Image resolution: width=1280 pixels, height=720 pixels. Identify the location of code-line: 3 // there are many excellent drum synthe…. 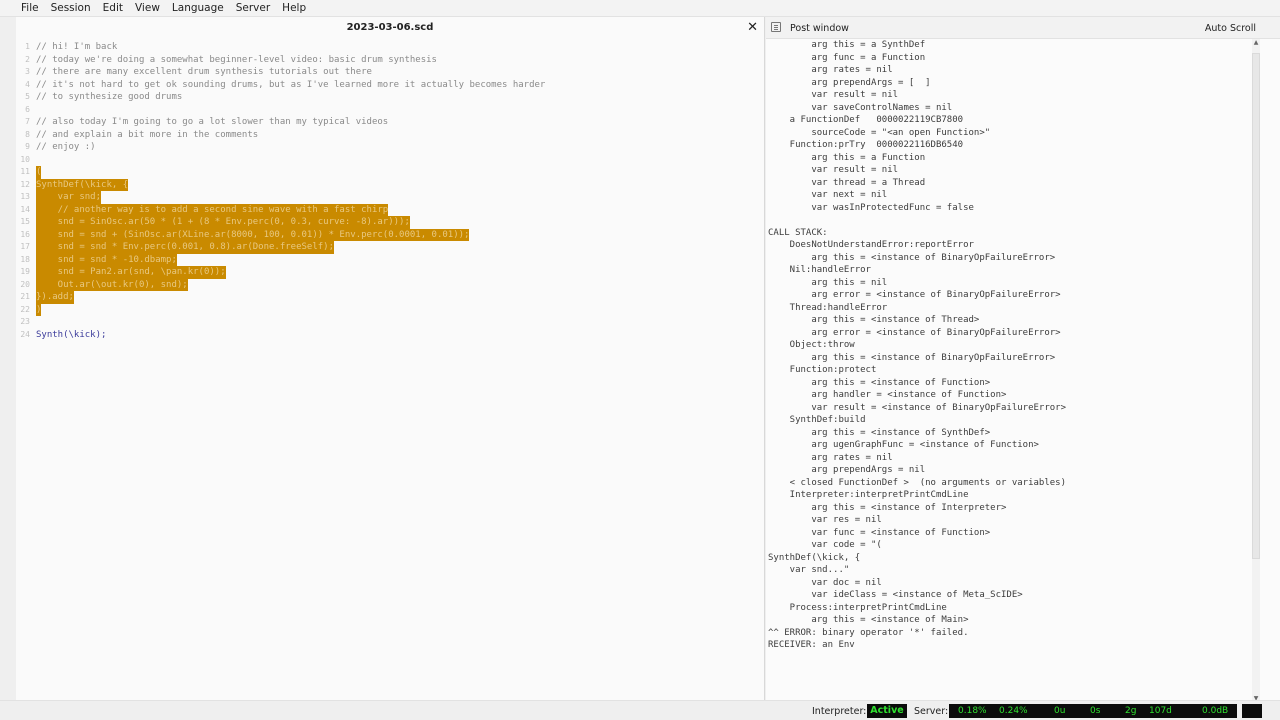
(386, 72).